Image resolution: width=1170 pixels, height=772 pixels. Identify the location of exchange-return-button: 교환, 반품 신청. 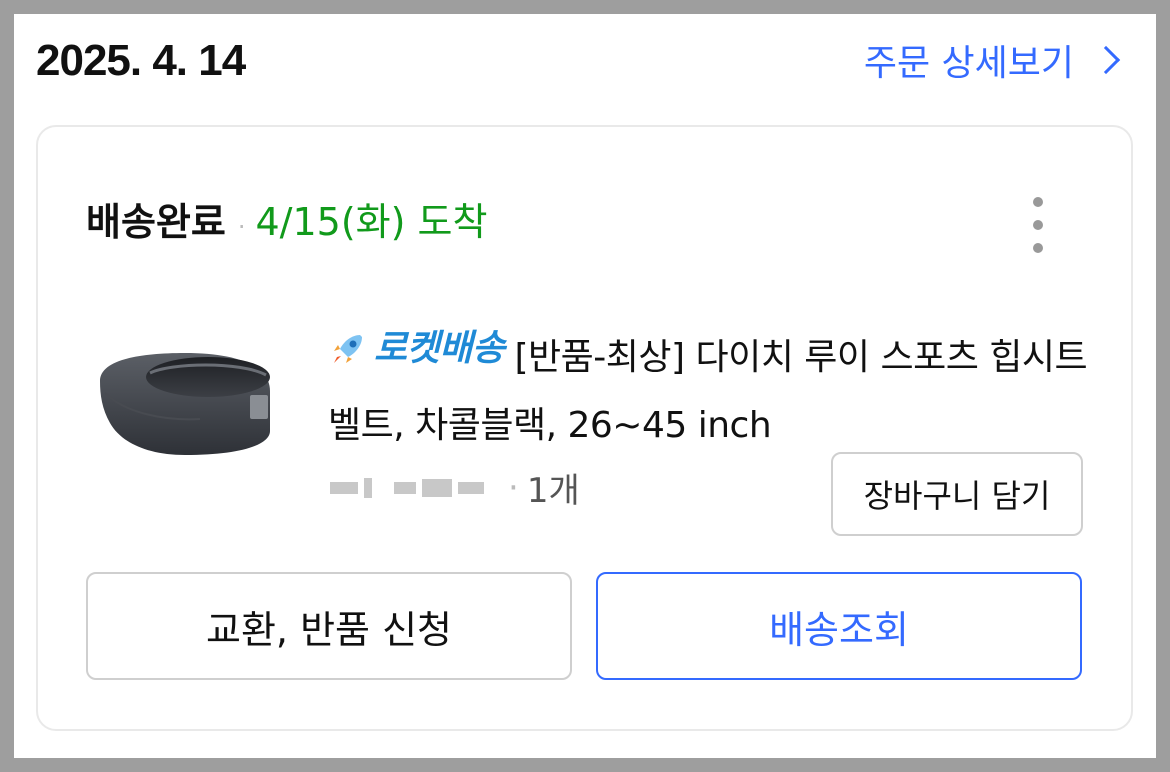
(329, 626).